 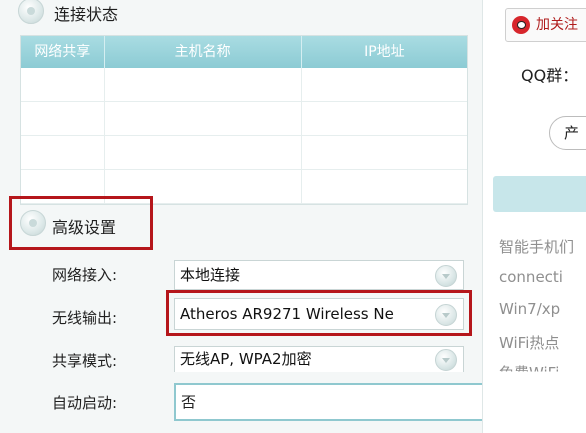 What do you see at coordinates (85, 361) in the screenshot?
I see `share-mode-label: 共享模式:` at bounding box center [85, 361].